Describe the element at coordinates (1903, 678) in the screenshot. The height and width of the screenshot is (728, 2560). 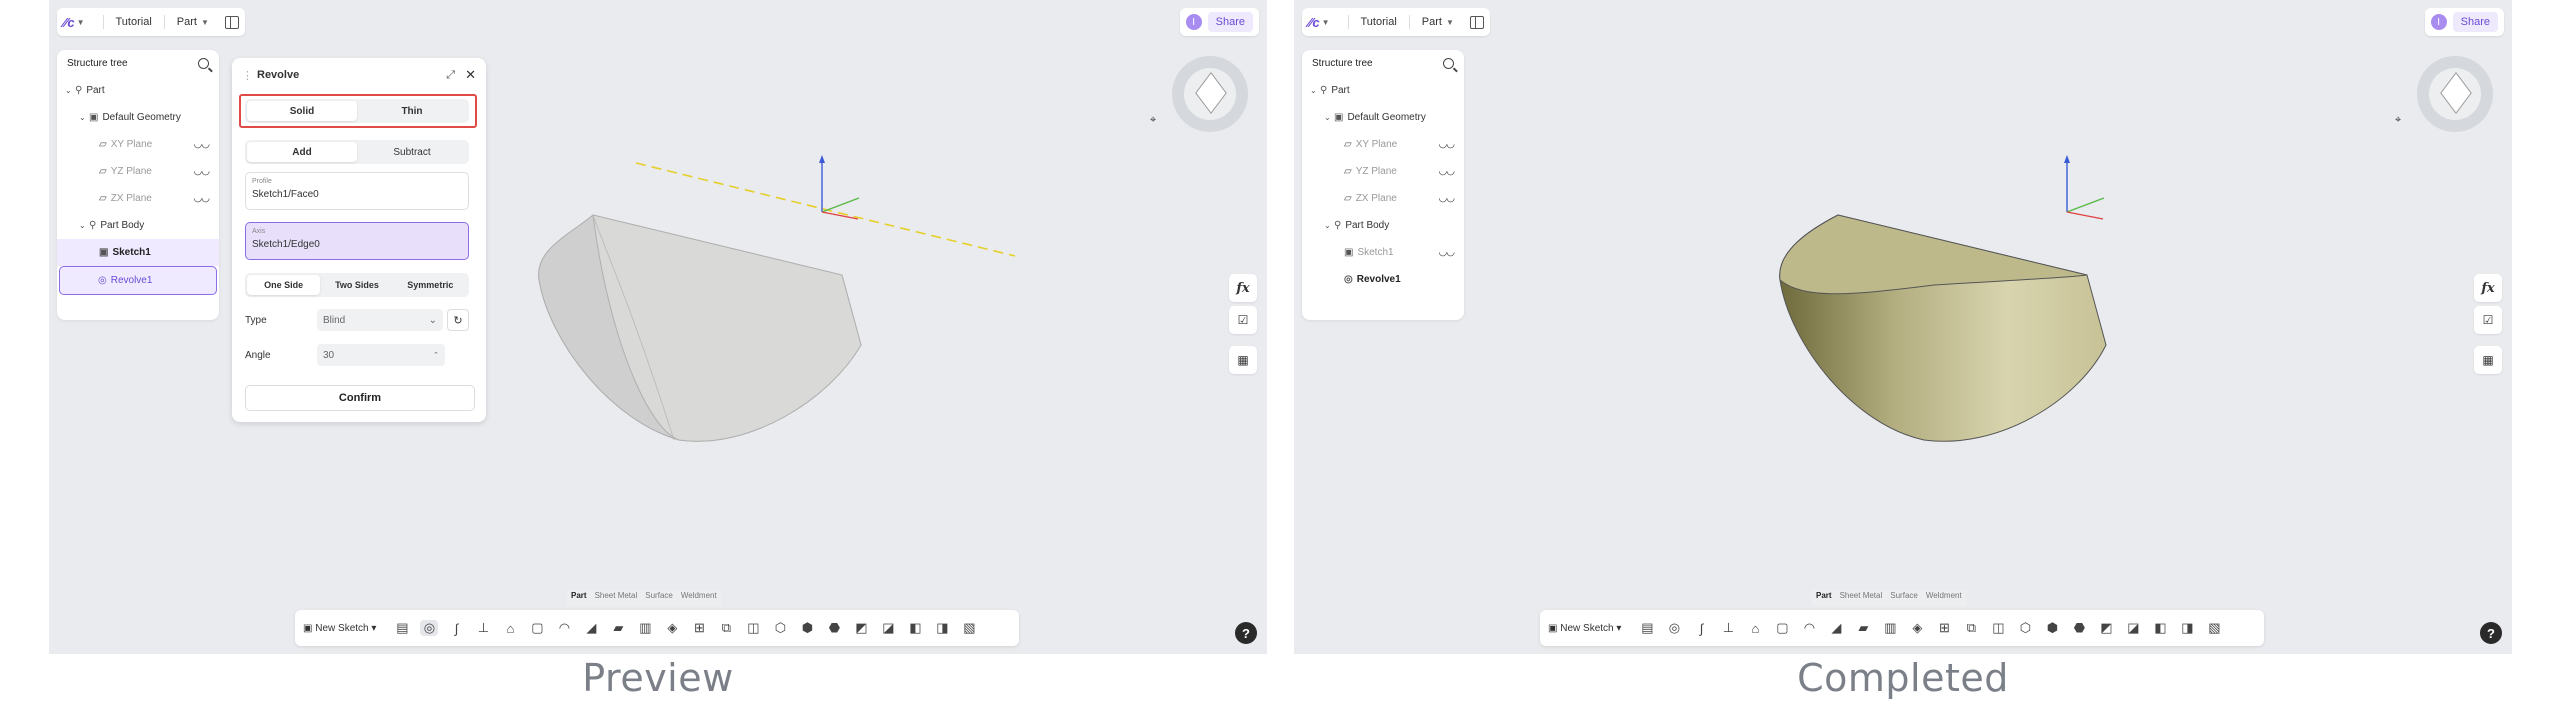
I see `completed-caption: Completed` at that location.